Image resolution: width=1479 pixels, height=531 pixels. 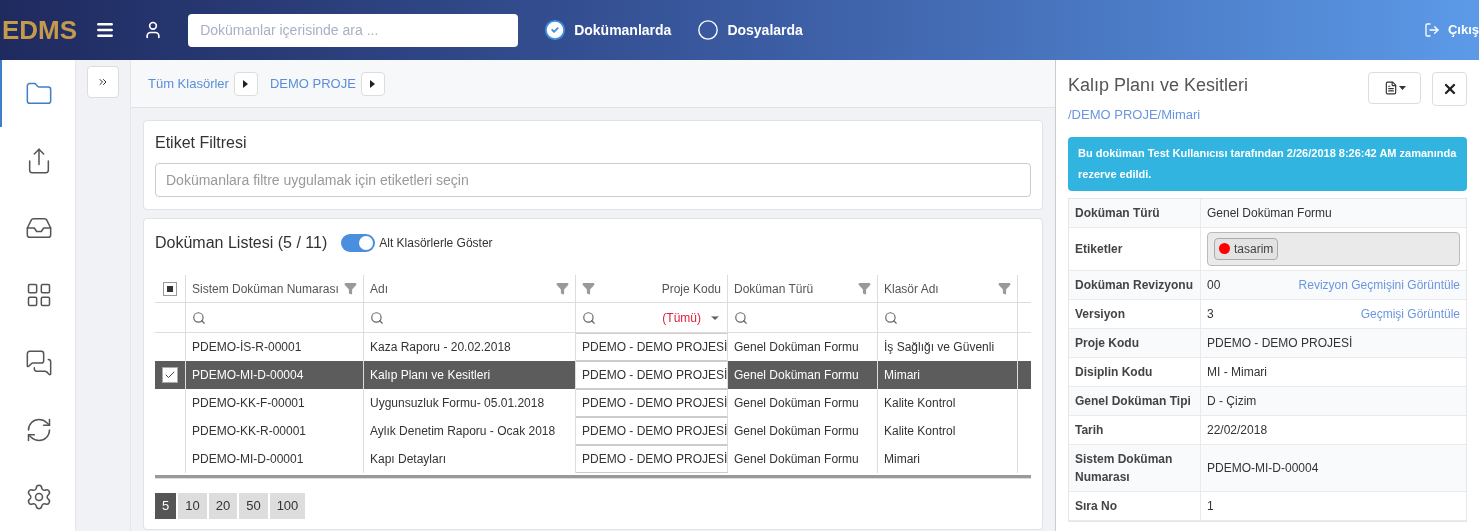 I want to click on field-label: Sıra No, so click(x=1135, y=505).